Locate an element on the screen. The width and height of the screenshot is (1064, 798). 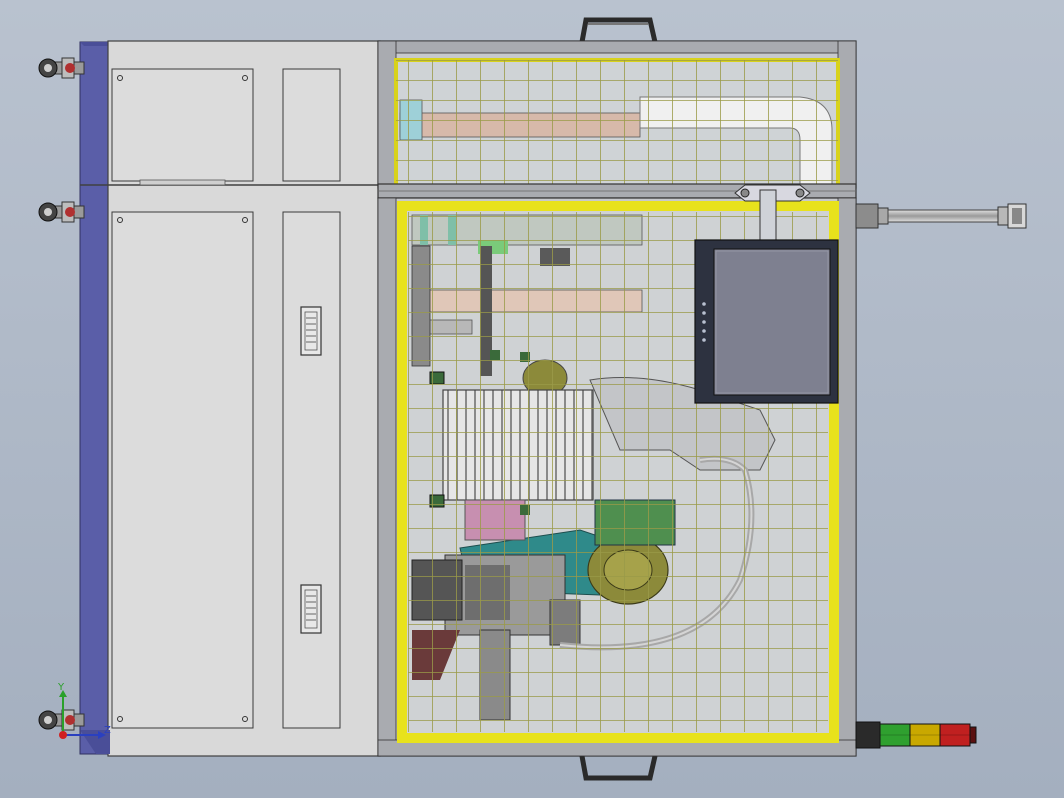
hmi-monitor is located at coordinates (766, 321).